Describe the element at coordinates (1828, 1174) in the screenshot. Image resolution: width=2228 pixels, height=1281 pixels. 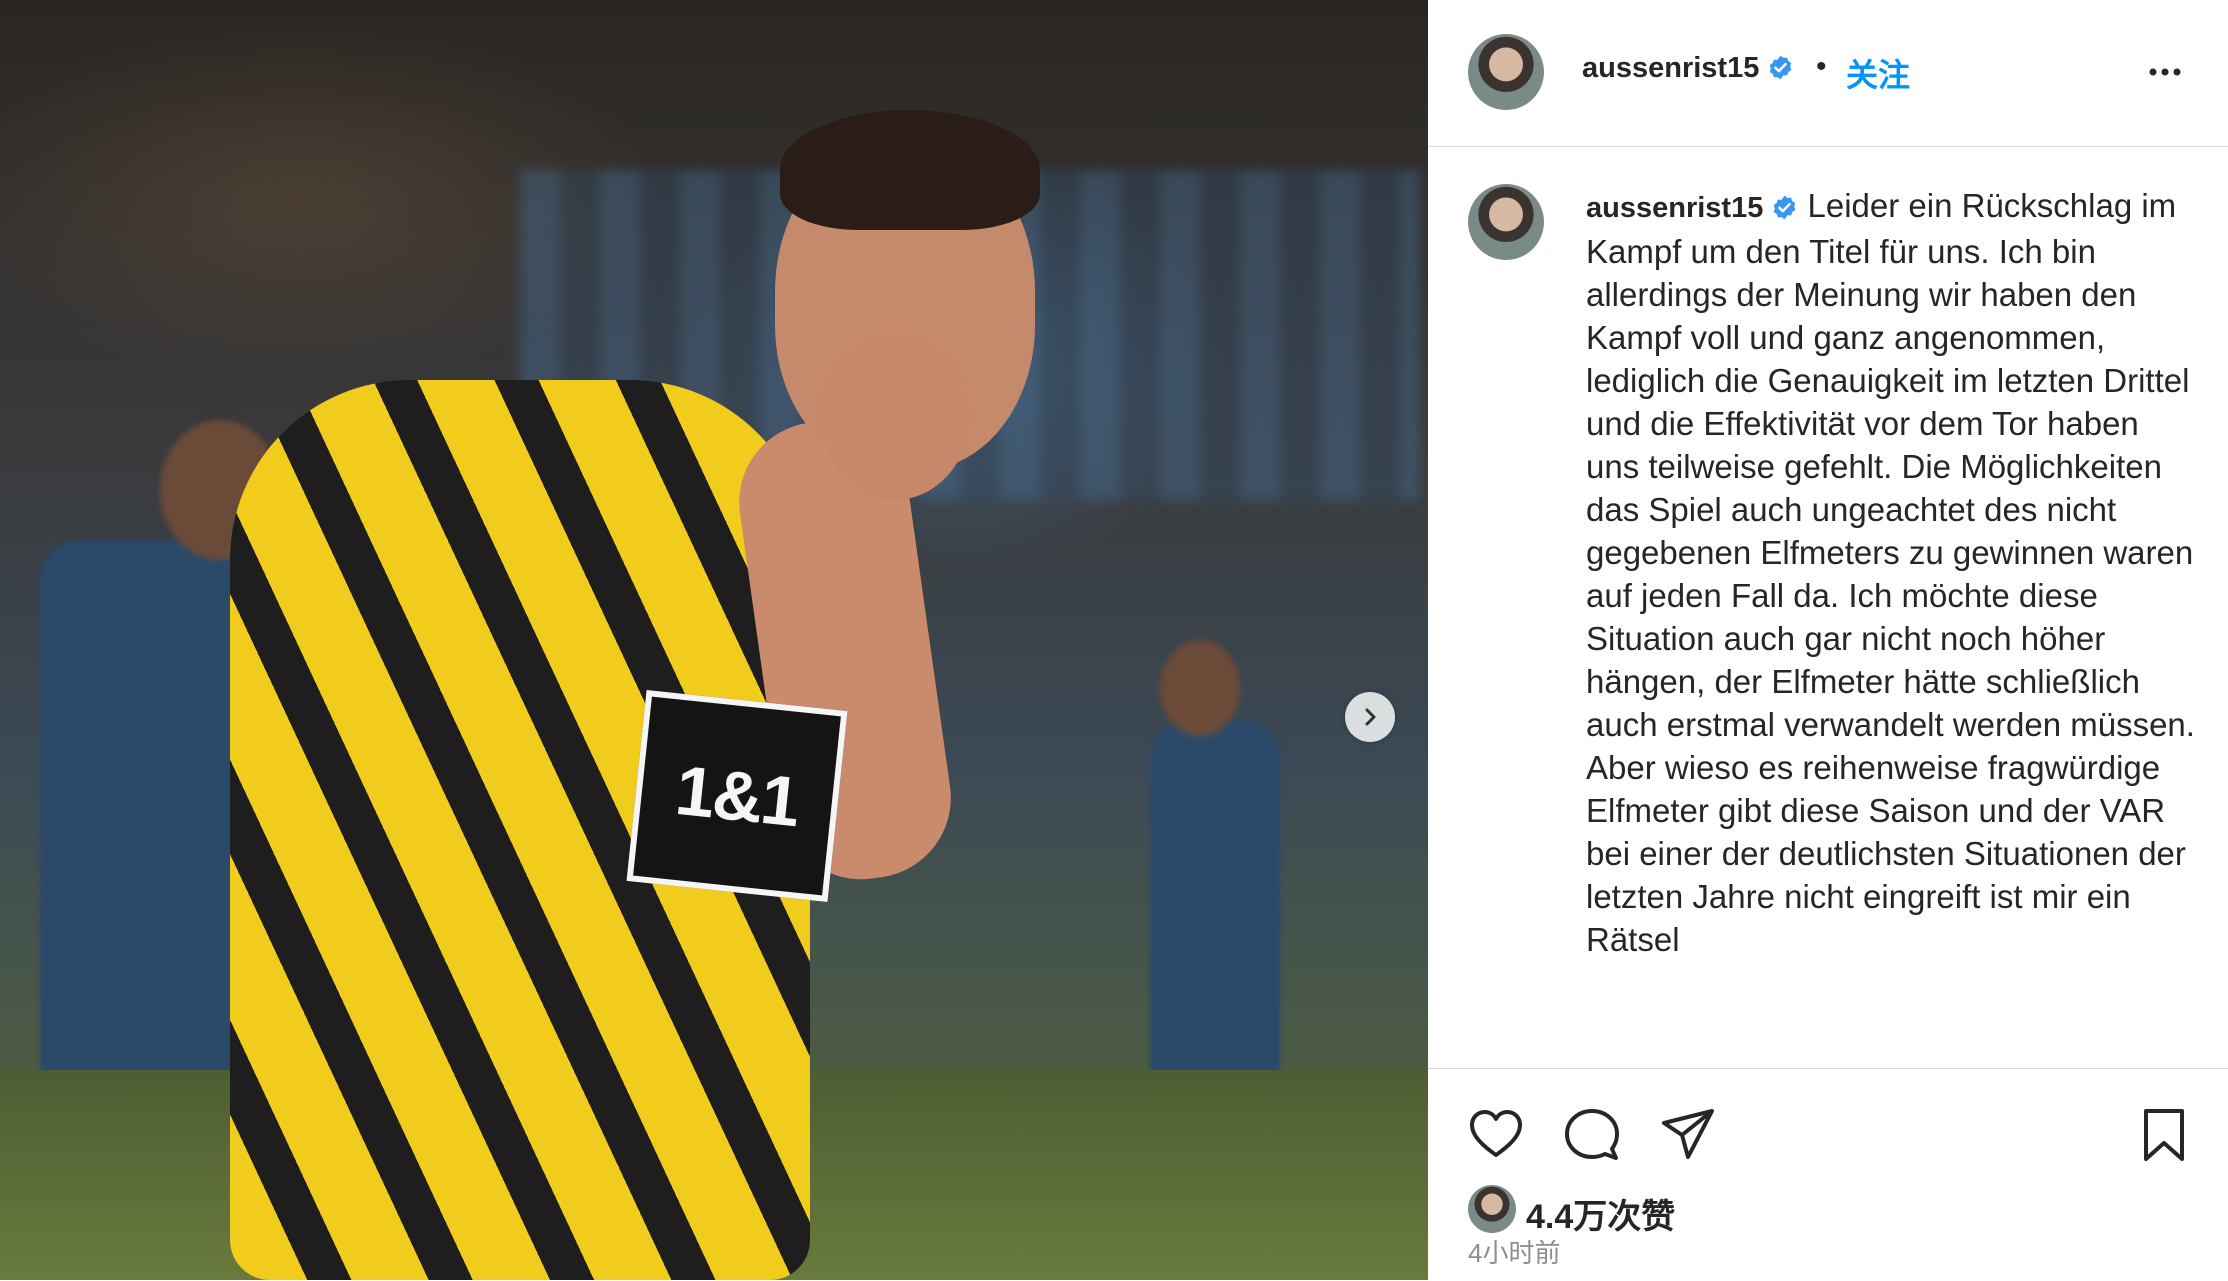
I see `post-actions: 4.4万次赞 4小时前` at that location.